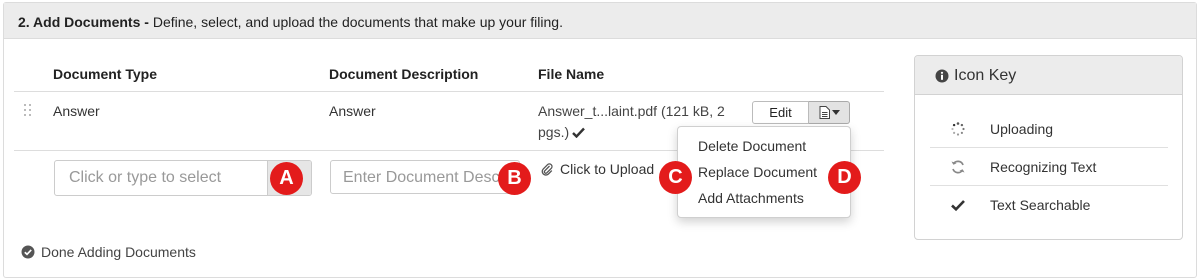 This screenshot has height=280, width=1200. I want to click on icon-key-row: Recognizing Text, so click(1049, 167).